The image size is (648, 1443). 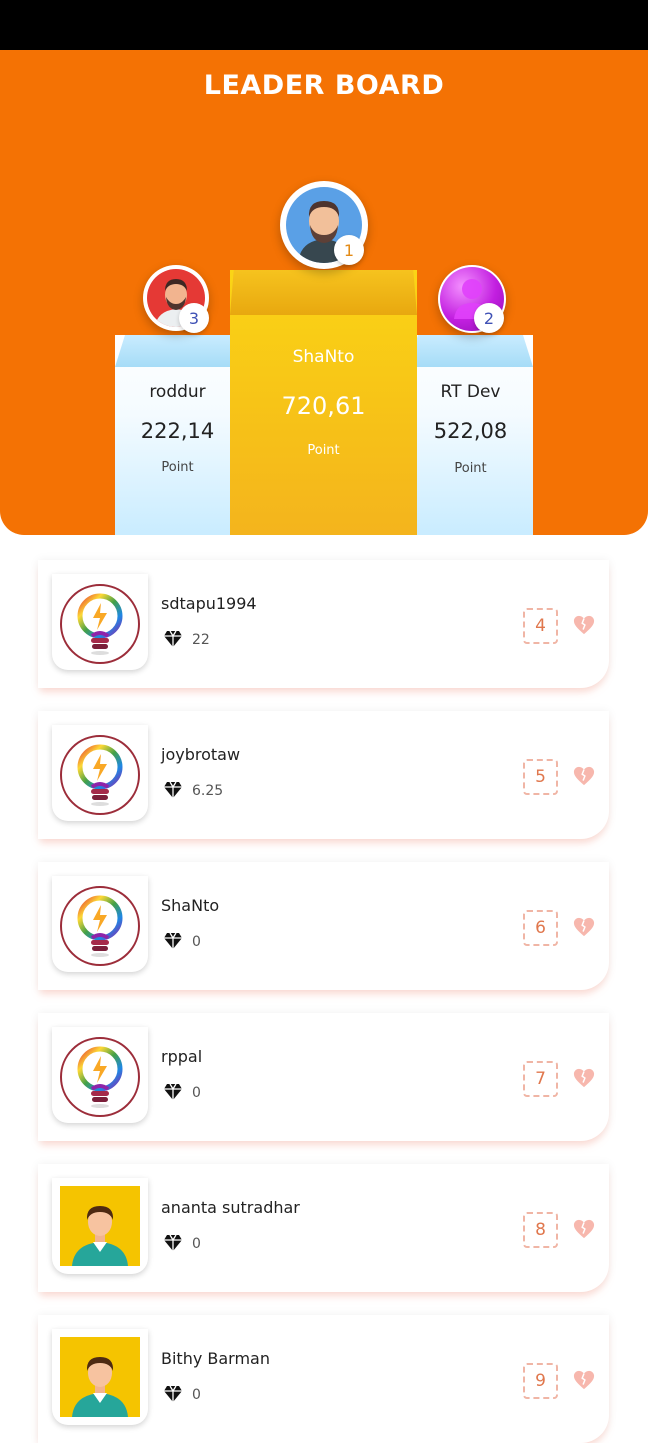 I want to click on rank-box: 9, so click(x=540, y=1381).